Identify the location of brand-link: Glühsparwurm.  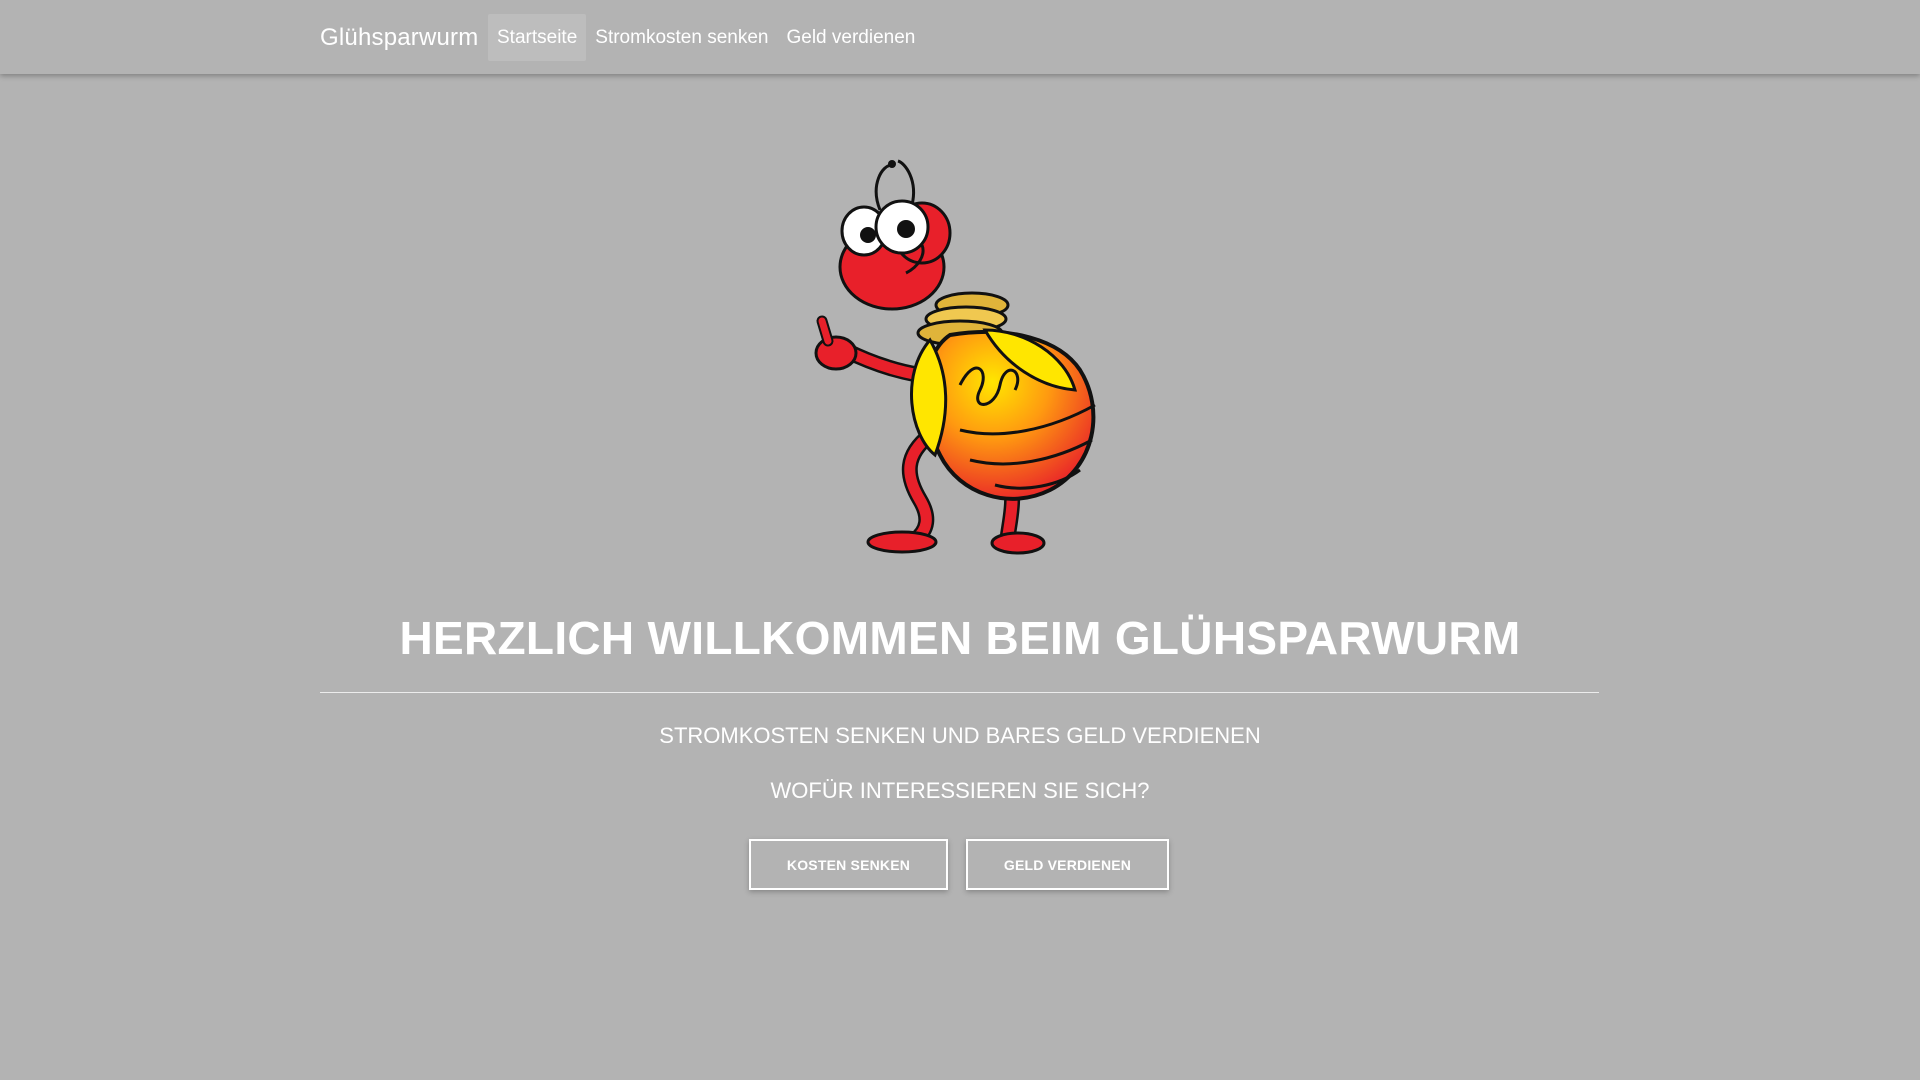
(399, 38).